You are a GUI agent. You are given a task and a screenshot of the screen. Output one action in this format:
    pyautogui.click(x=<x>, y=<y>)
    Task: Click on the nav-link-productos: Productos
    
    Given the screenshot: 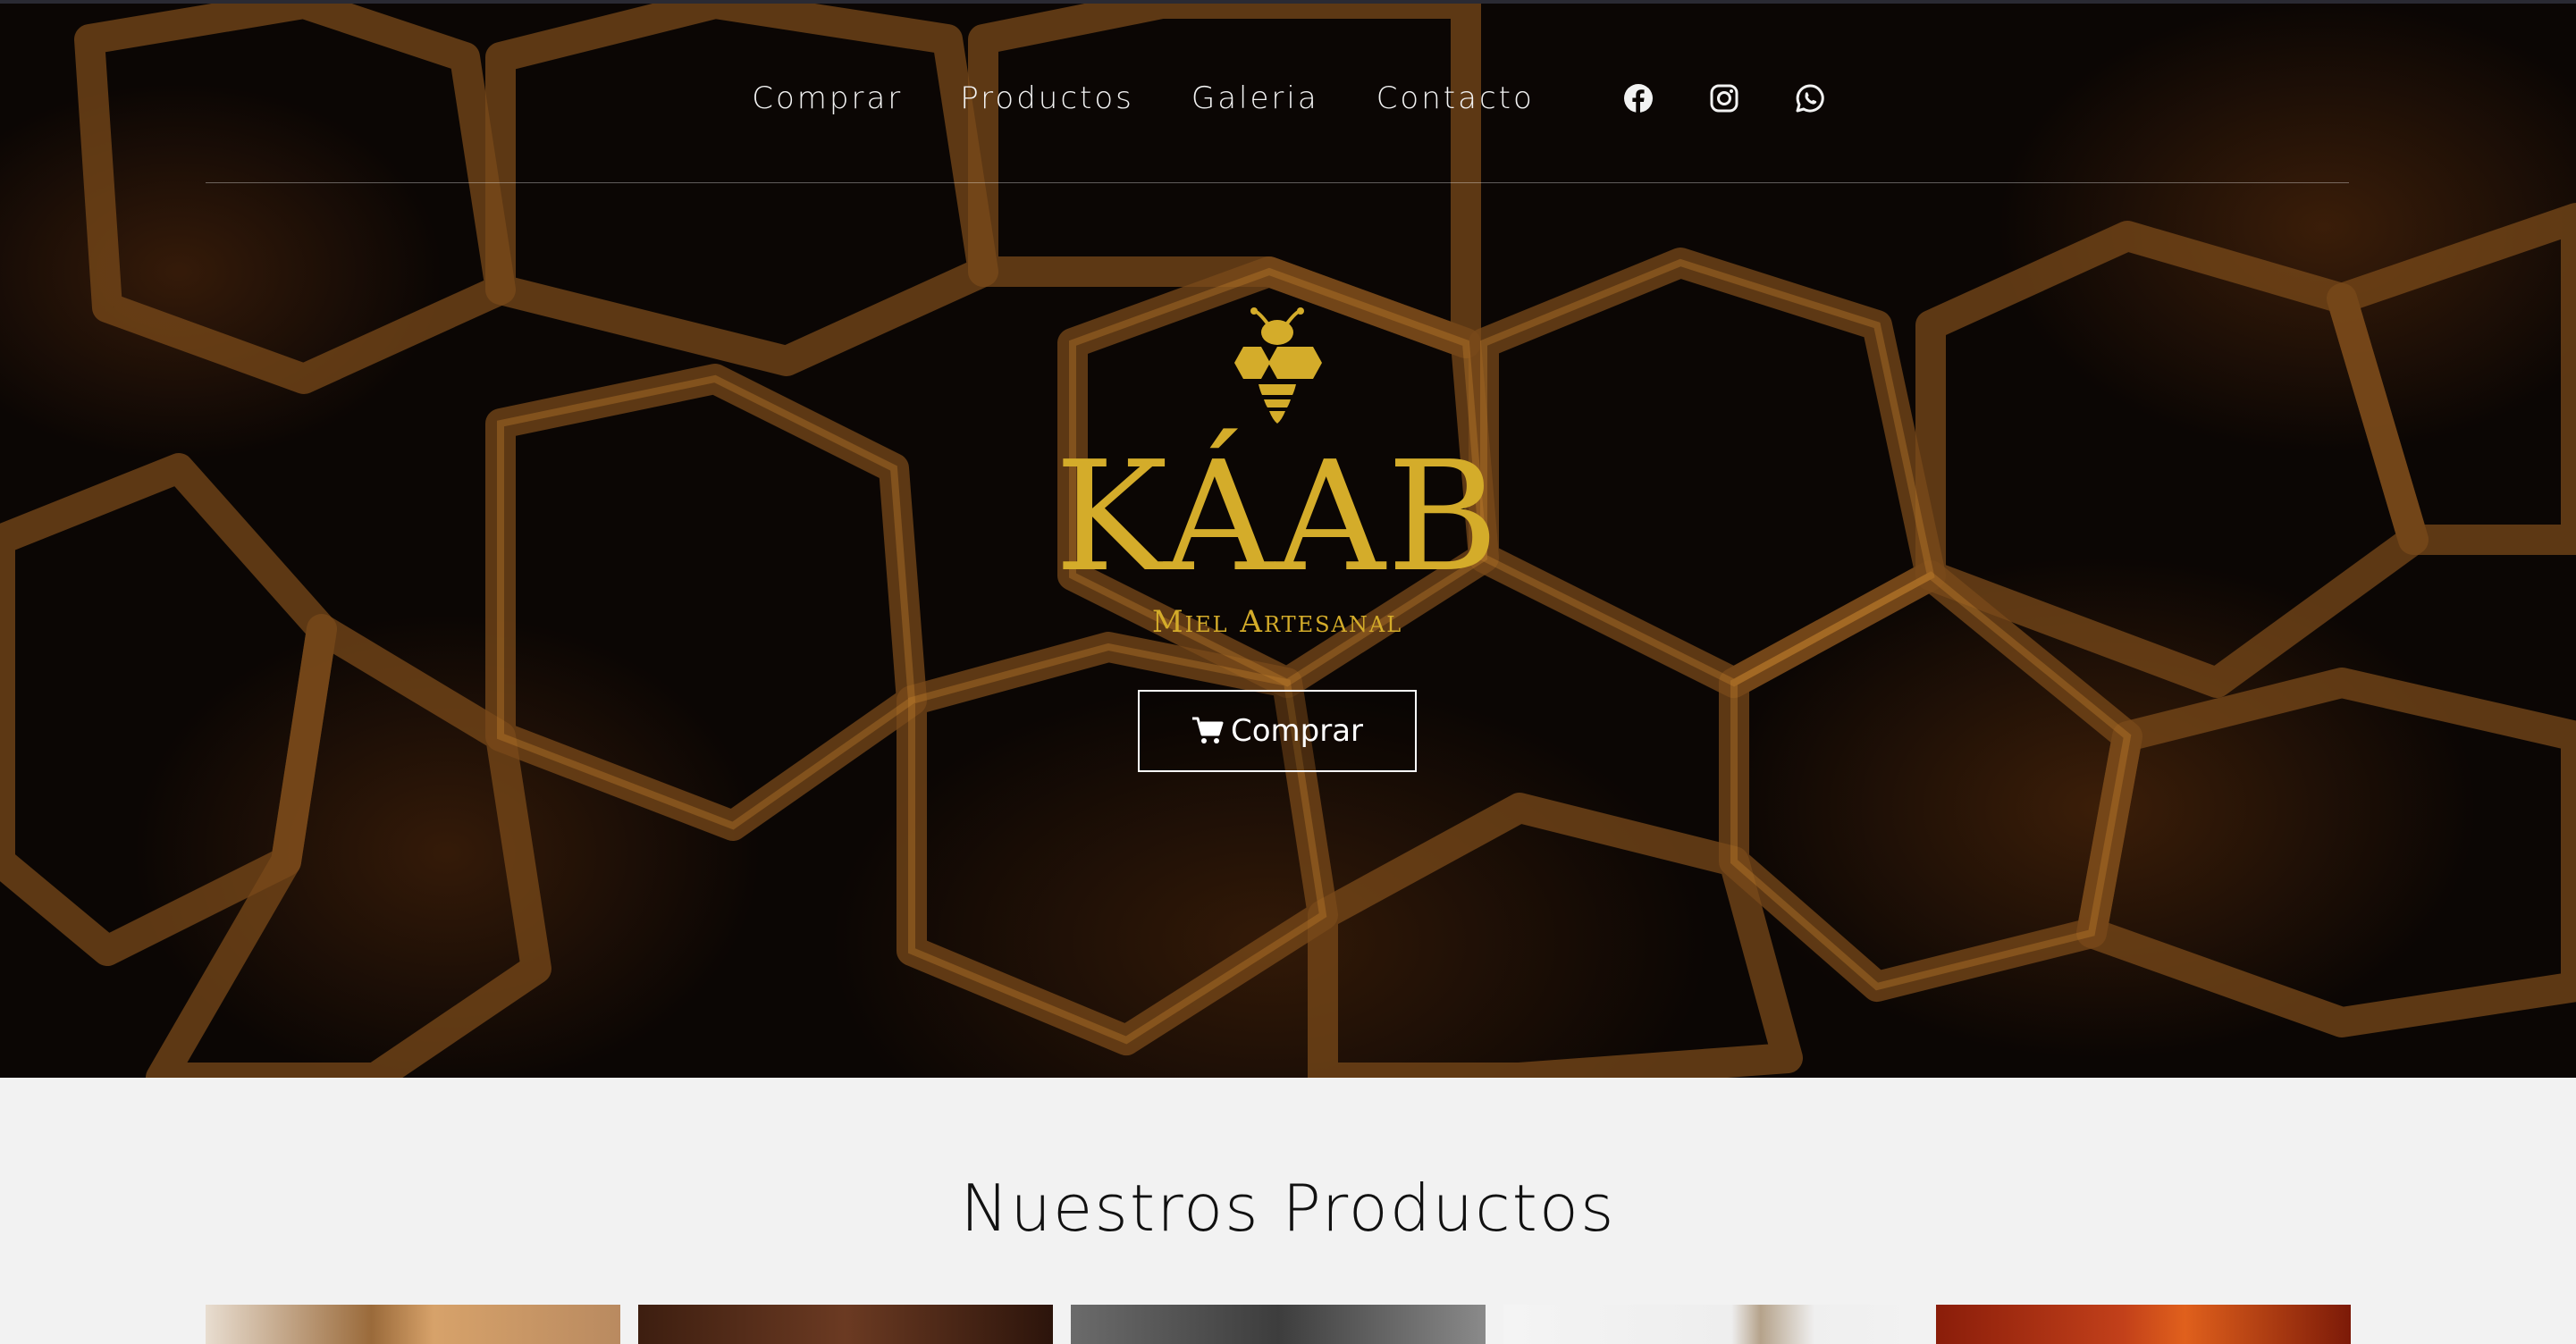 What is the action you would take?
    pyautogui.click(x=1047, y=98)
    